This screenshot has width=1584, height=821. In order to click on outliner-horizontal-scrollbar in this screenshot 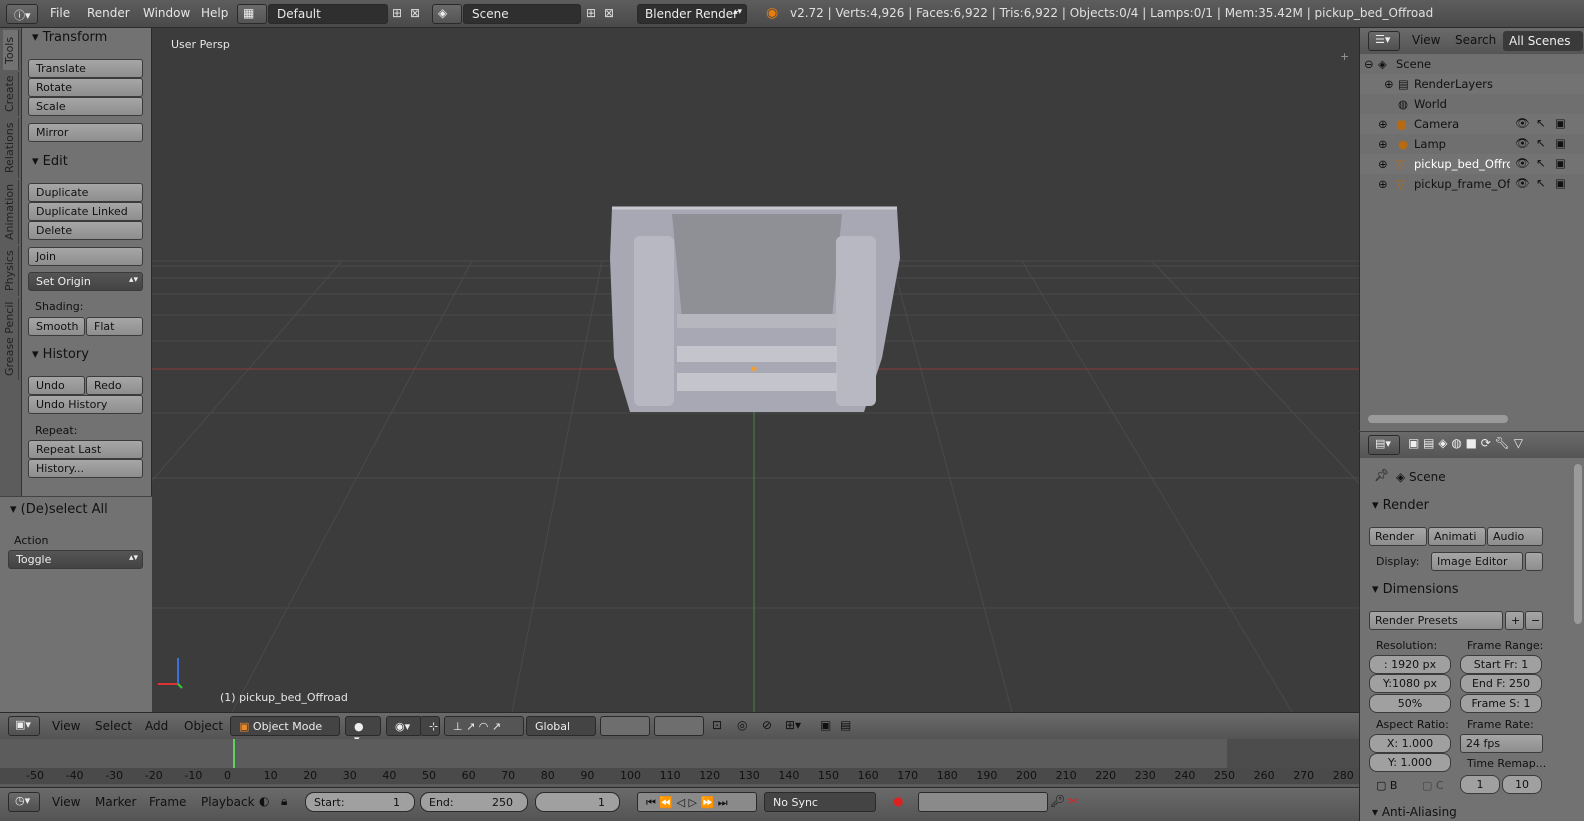, I will do `click(1438, 419)`.